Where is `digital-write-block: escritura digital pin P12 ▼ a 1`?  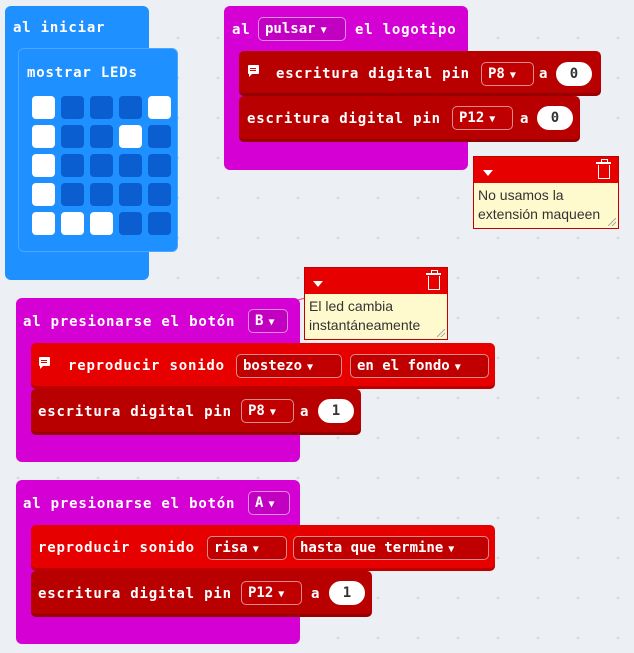
digital-write-block: escritura digital pin P12 ▼ a 1 is located at coordinates (201, 594).